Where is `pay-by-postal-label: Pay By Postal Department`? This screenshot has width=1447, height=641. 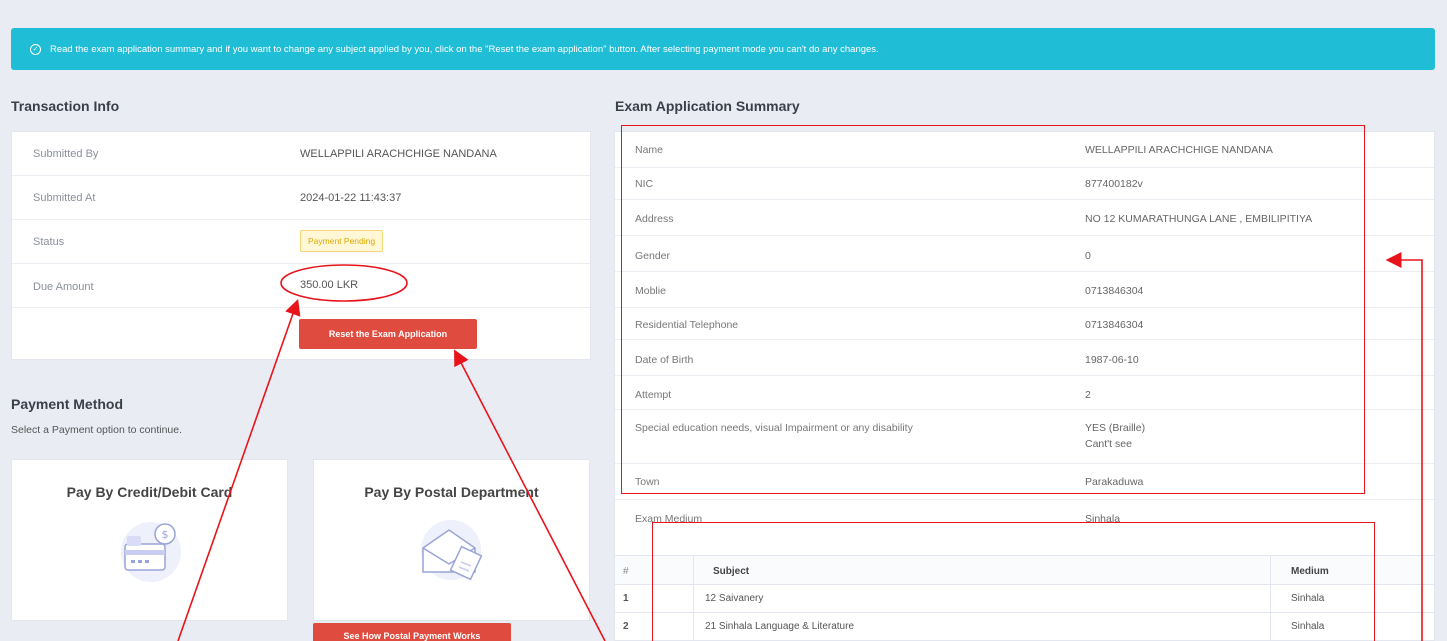 pay-by-postal-label: Pay By Postal Department is located at coordinates (451, 492).